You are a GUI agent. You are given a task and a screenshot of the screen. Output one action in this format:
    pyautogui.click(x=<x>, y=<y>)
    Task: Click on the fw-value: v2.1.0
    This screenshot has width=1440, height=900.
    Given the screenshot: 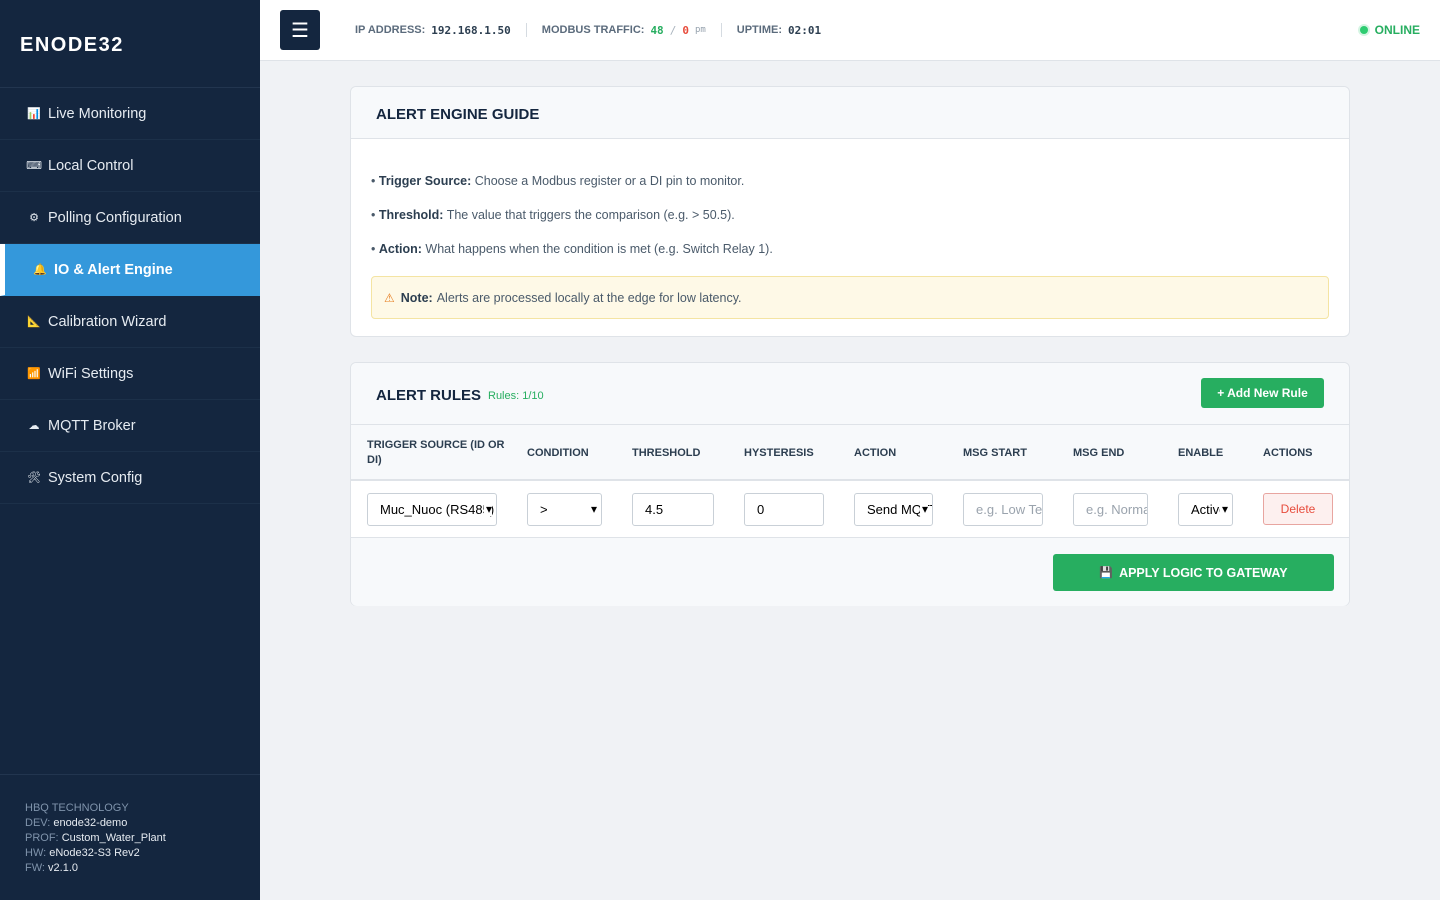 What is the action you would take?
    pyautogui.click(x=63, y=868)
    